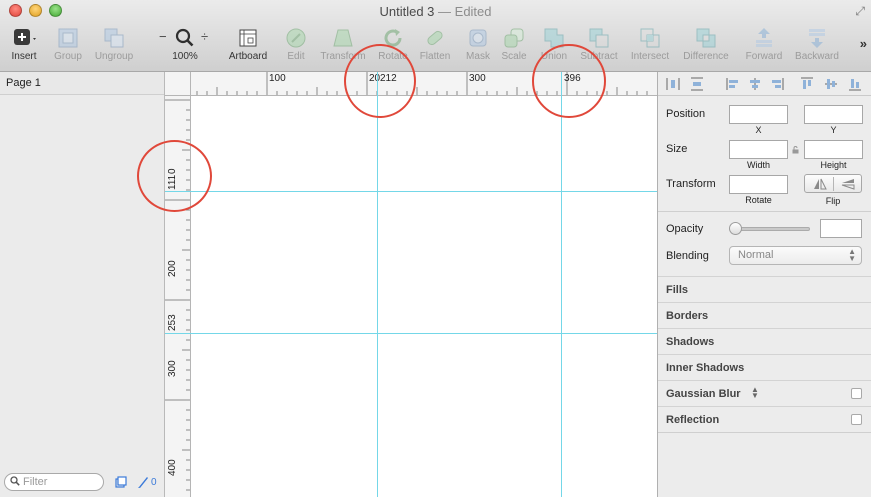 Image resolution: width=871 pixels, height=497 pixels. I want to click on ruler-corner, so click(178, 84).